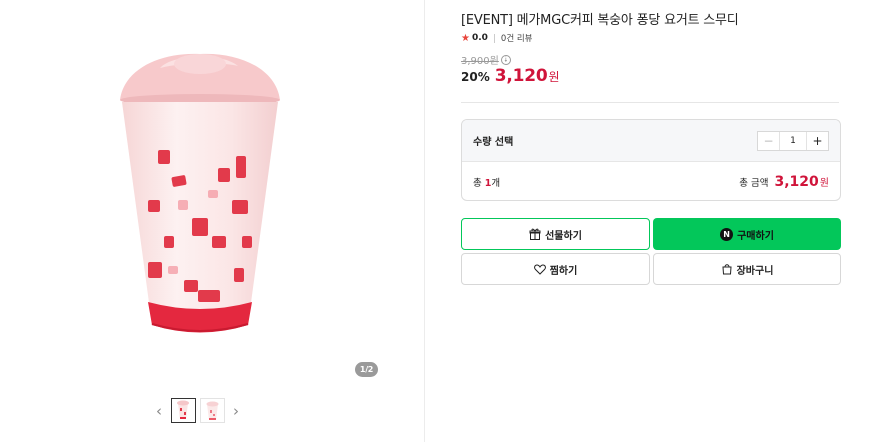  I want to click on quantity-total-row: 총 1개 총 금액 3,120 원, so click(651, 181).